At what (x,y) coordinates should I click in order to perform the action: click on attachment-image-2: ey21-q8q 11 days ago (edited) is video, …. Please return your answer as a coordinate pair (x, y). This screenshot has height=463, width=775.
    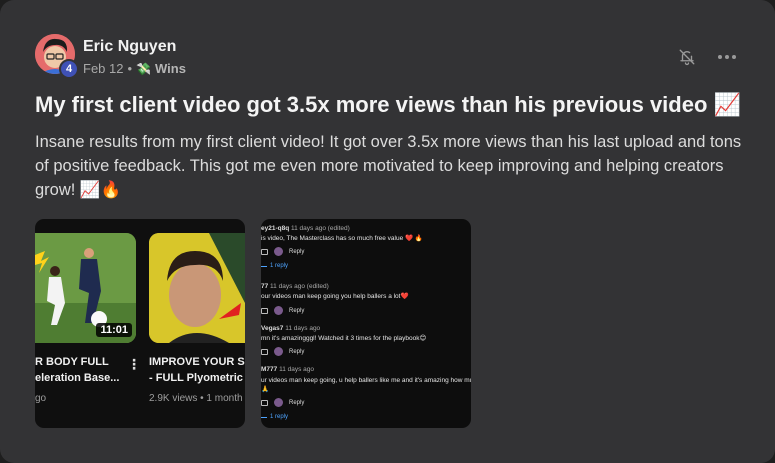
    Looking at the image, I should click on (366, 323).